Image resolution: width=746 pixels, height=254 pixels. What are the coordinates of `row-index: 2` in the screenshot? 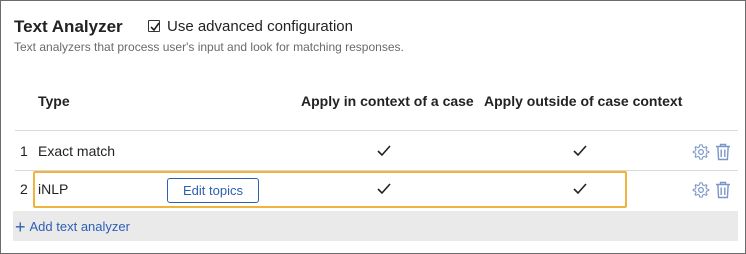 It's located at (24, 189).